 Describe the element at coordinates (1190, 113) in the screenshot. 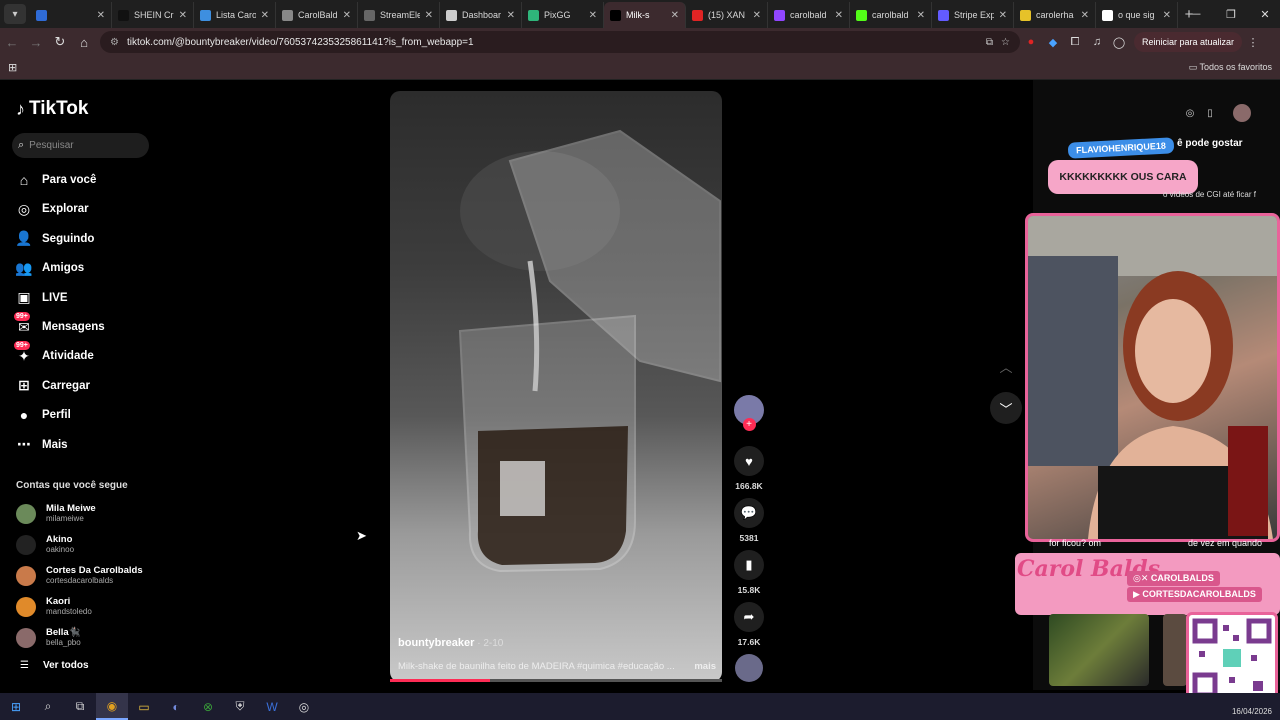

I see `activity-ring-icon: ◎` at that location.